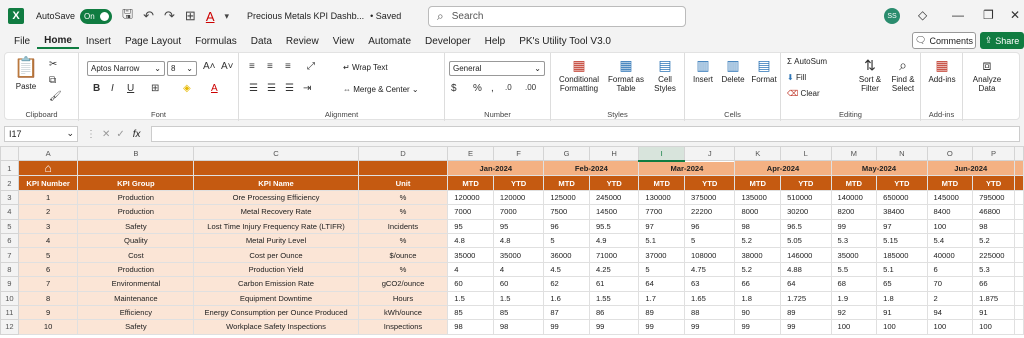 The width and height of the screenshot is (1024, 338). I want to click on home-cell: ⌂, so click(48, 168).